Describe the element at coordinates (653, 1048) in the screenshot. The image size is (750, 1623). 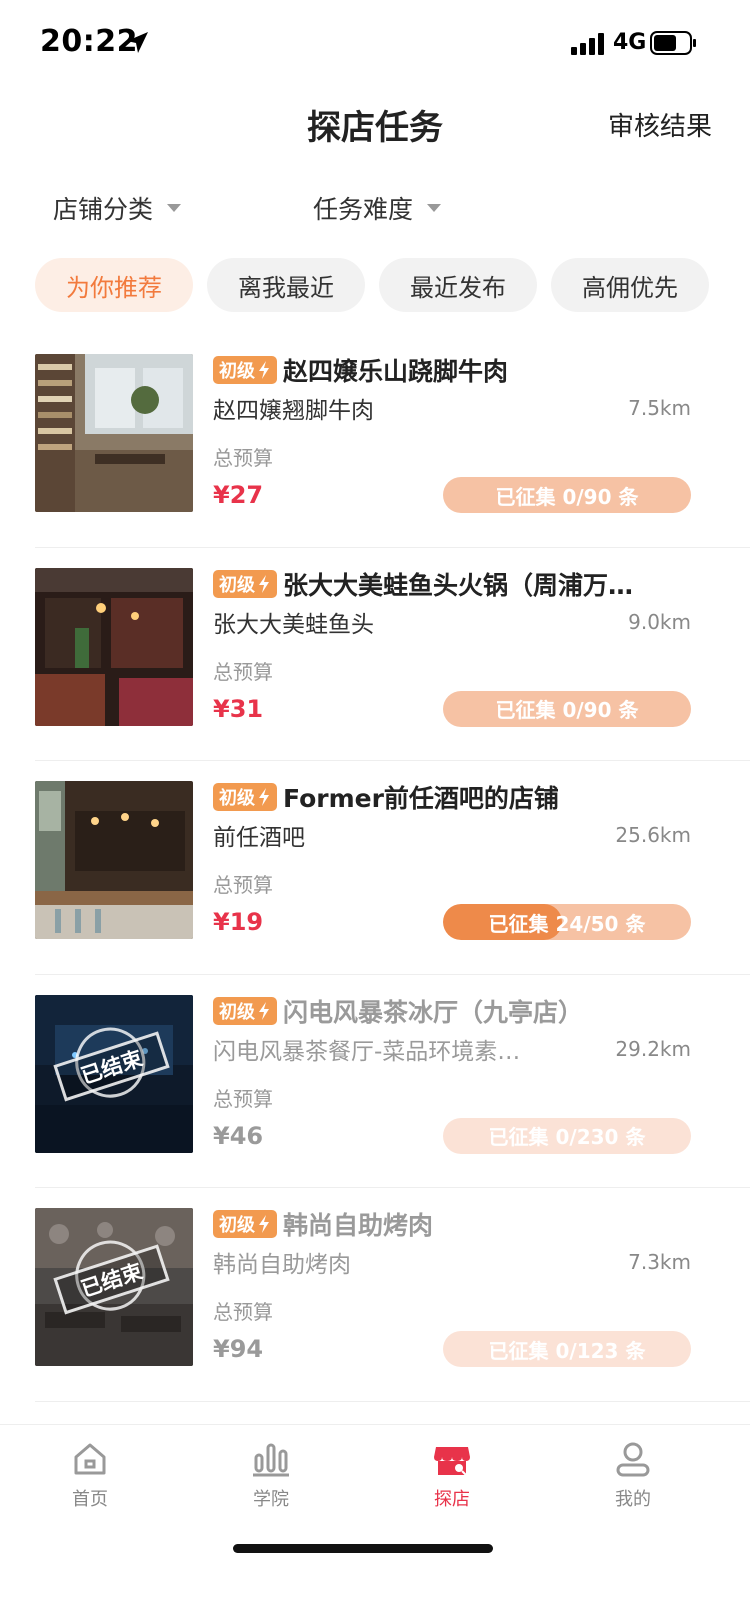
I see `distance: 29.2km` at that location.